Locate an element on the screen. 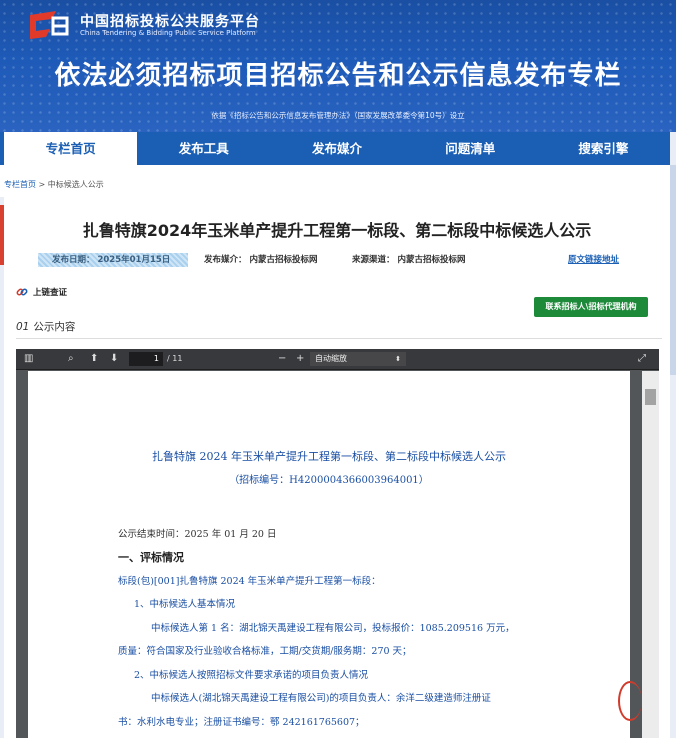  next-page-icon: ⬇ is located at coordinates (114, 359).